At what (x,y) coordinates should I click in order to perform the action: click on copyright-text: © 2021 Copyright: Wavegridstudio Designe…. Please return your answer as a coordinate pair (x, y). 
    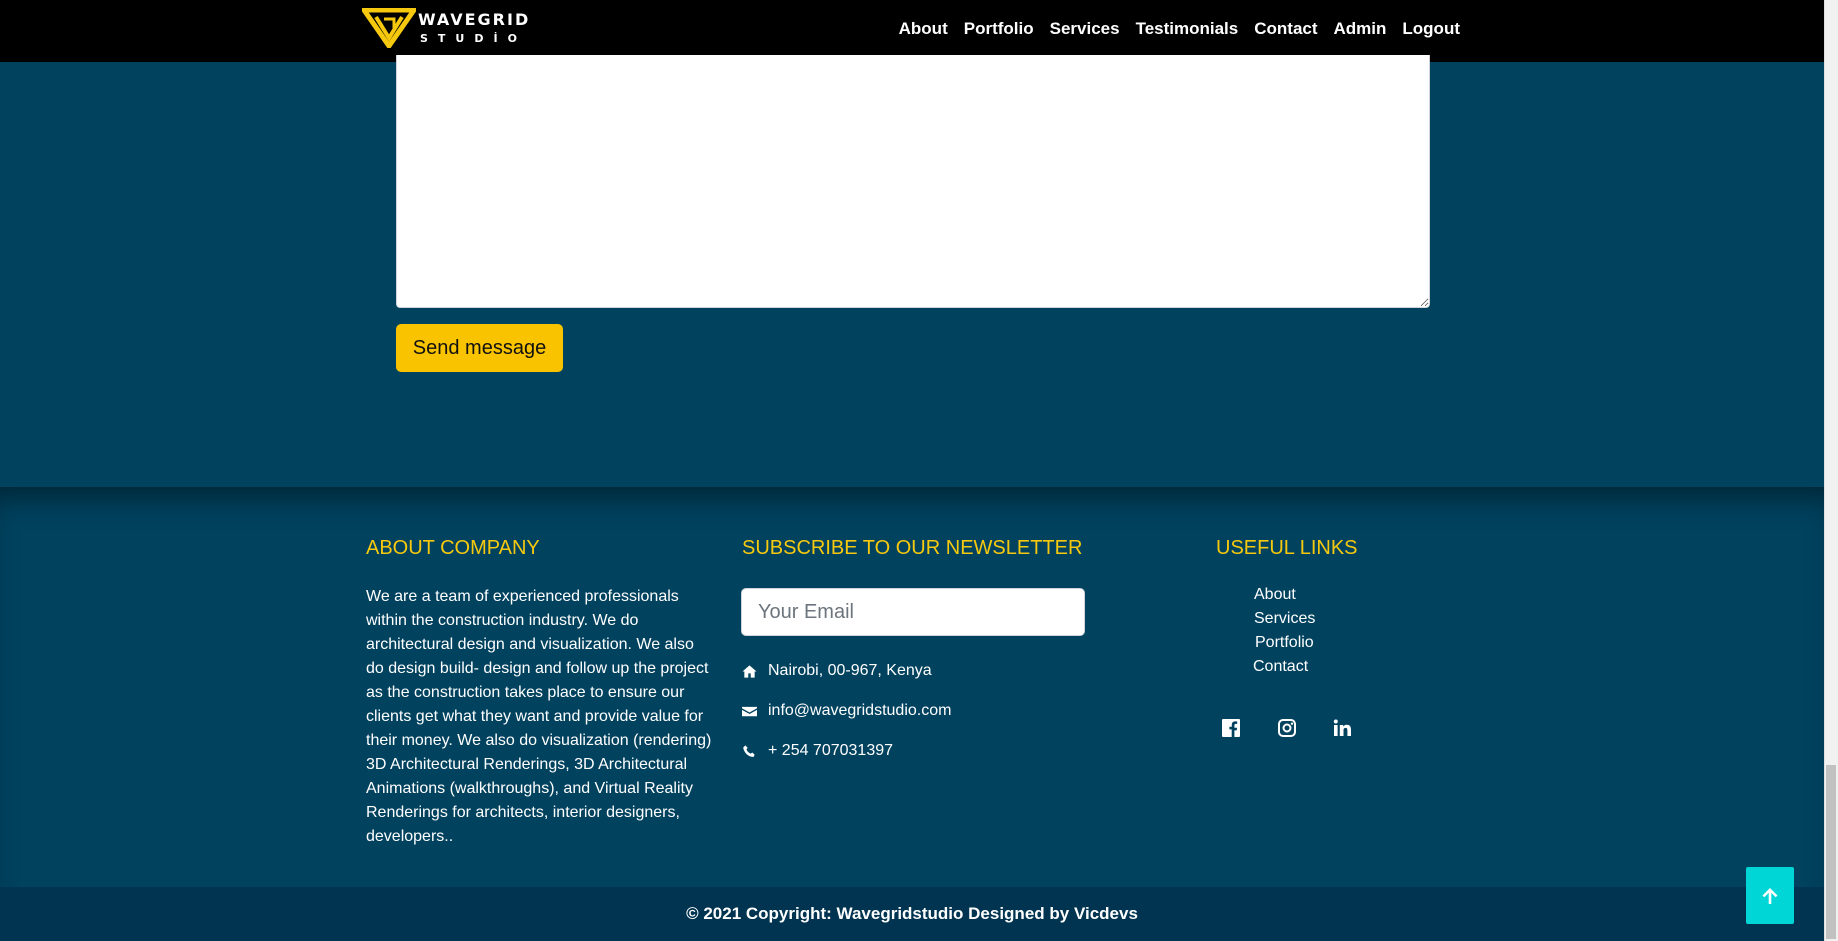
    Looking at the image, I should click on (912, 913).